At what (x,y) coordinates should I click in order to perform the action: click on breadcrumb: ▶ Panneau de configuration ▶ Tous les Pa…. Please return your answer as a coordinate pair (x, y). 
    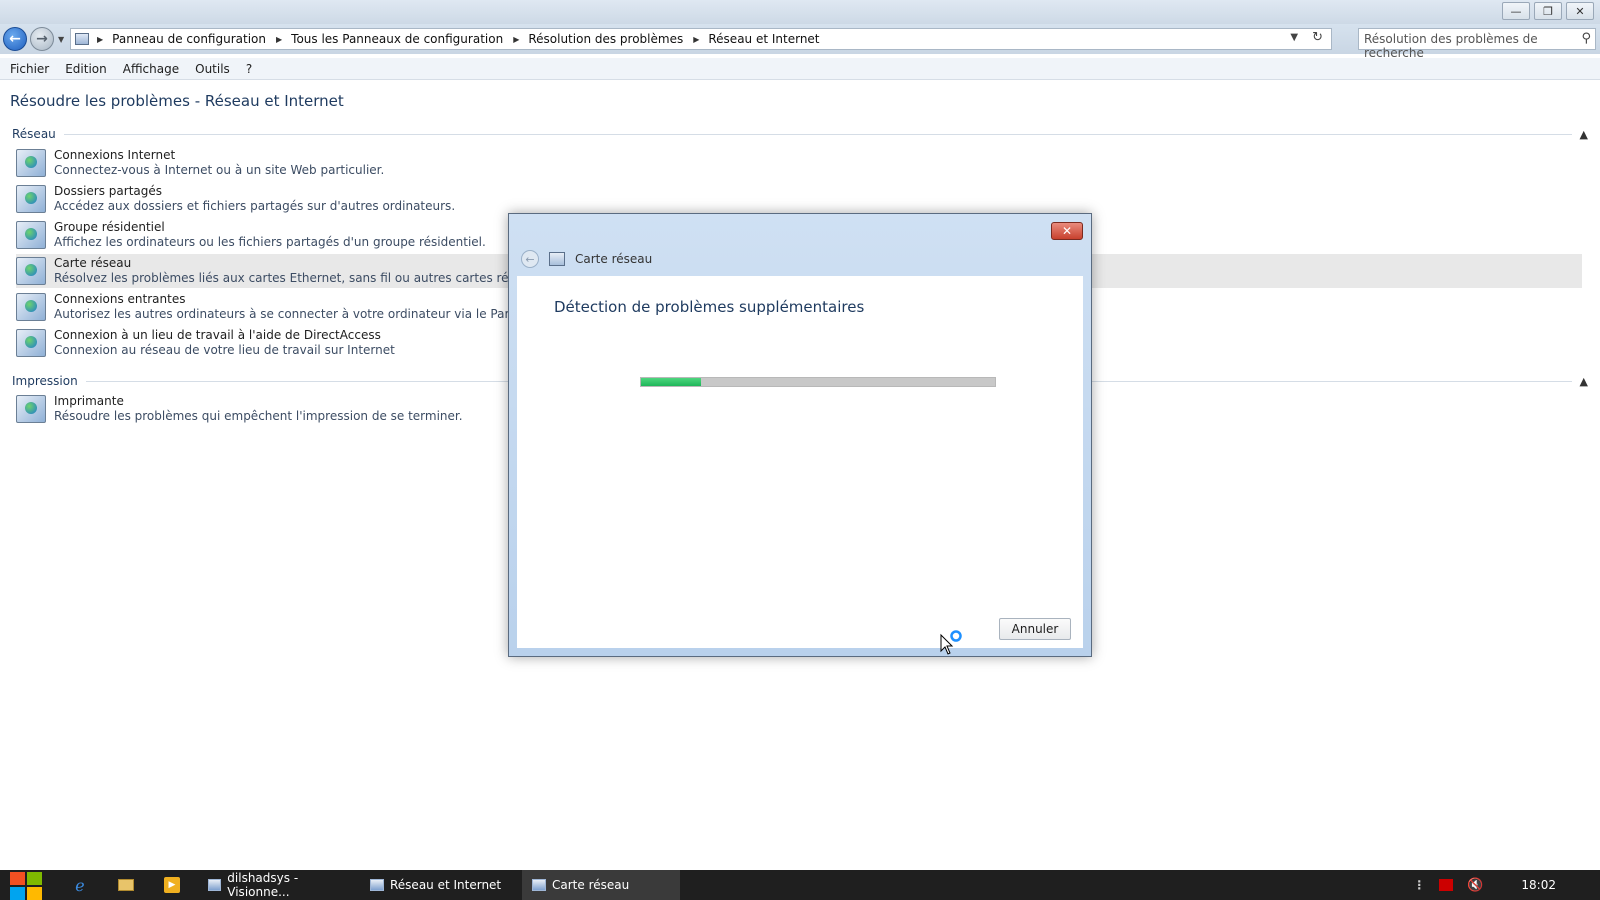
    Looking at the image, I should click on (463, 39).